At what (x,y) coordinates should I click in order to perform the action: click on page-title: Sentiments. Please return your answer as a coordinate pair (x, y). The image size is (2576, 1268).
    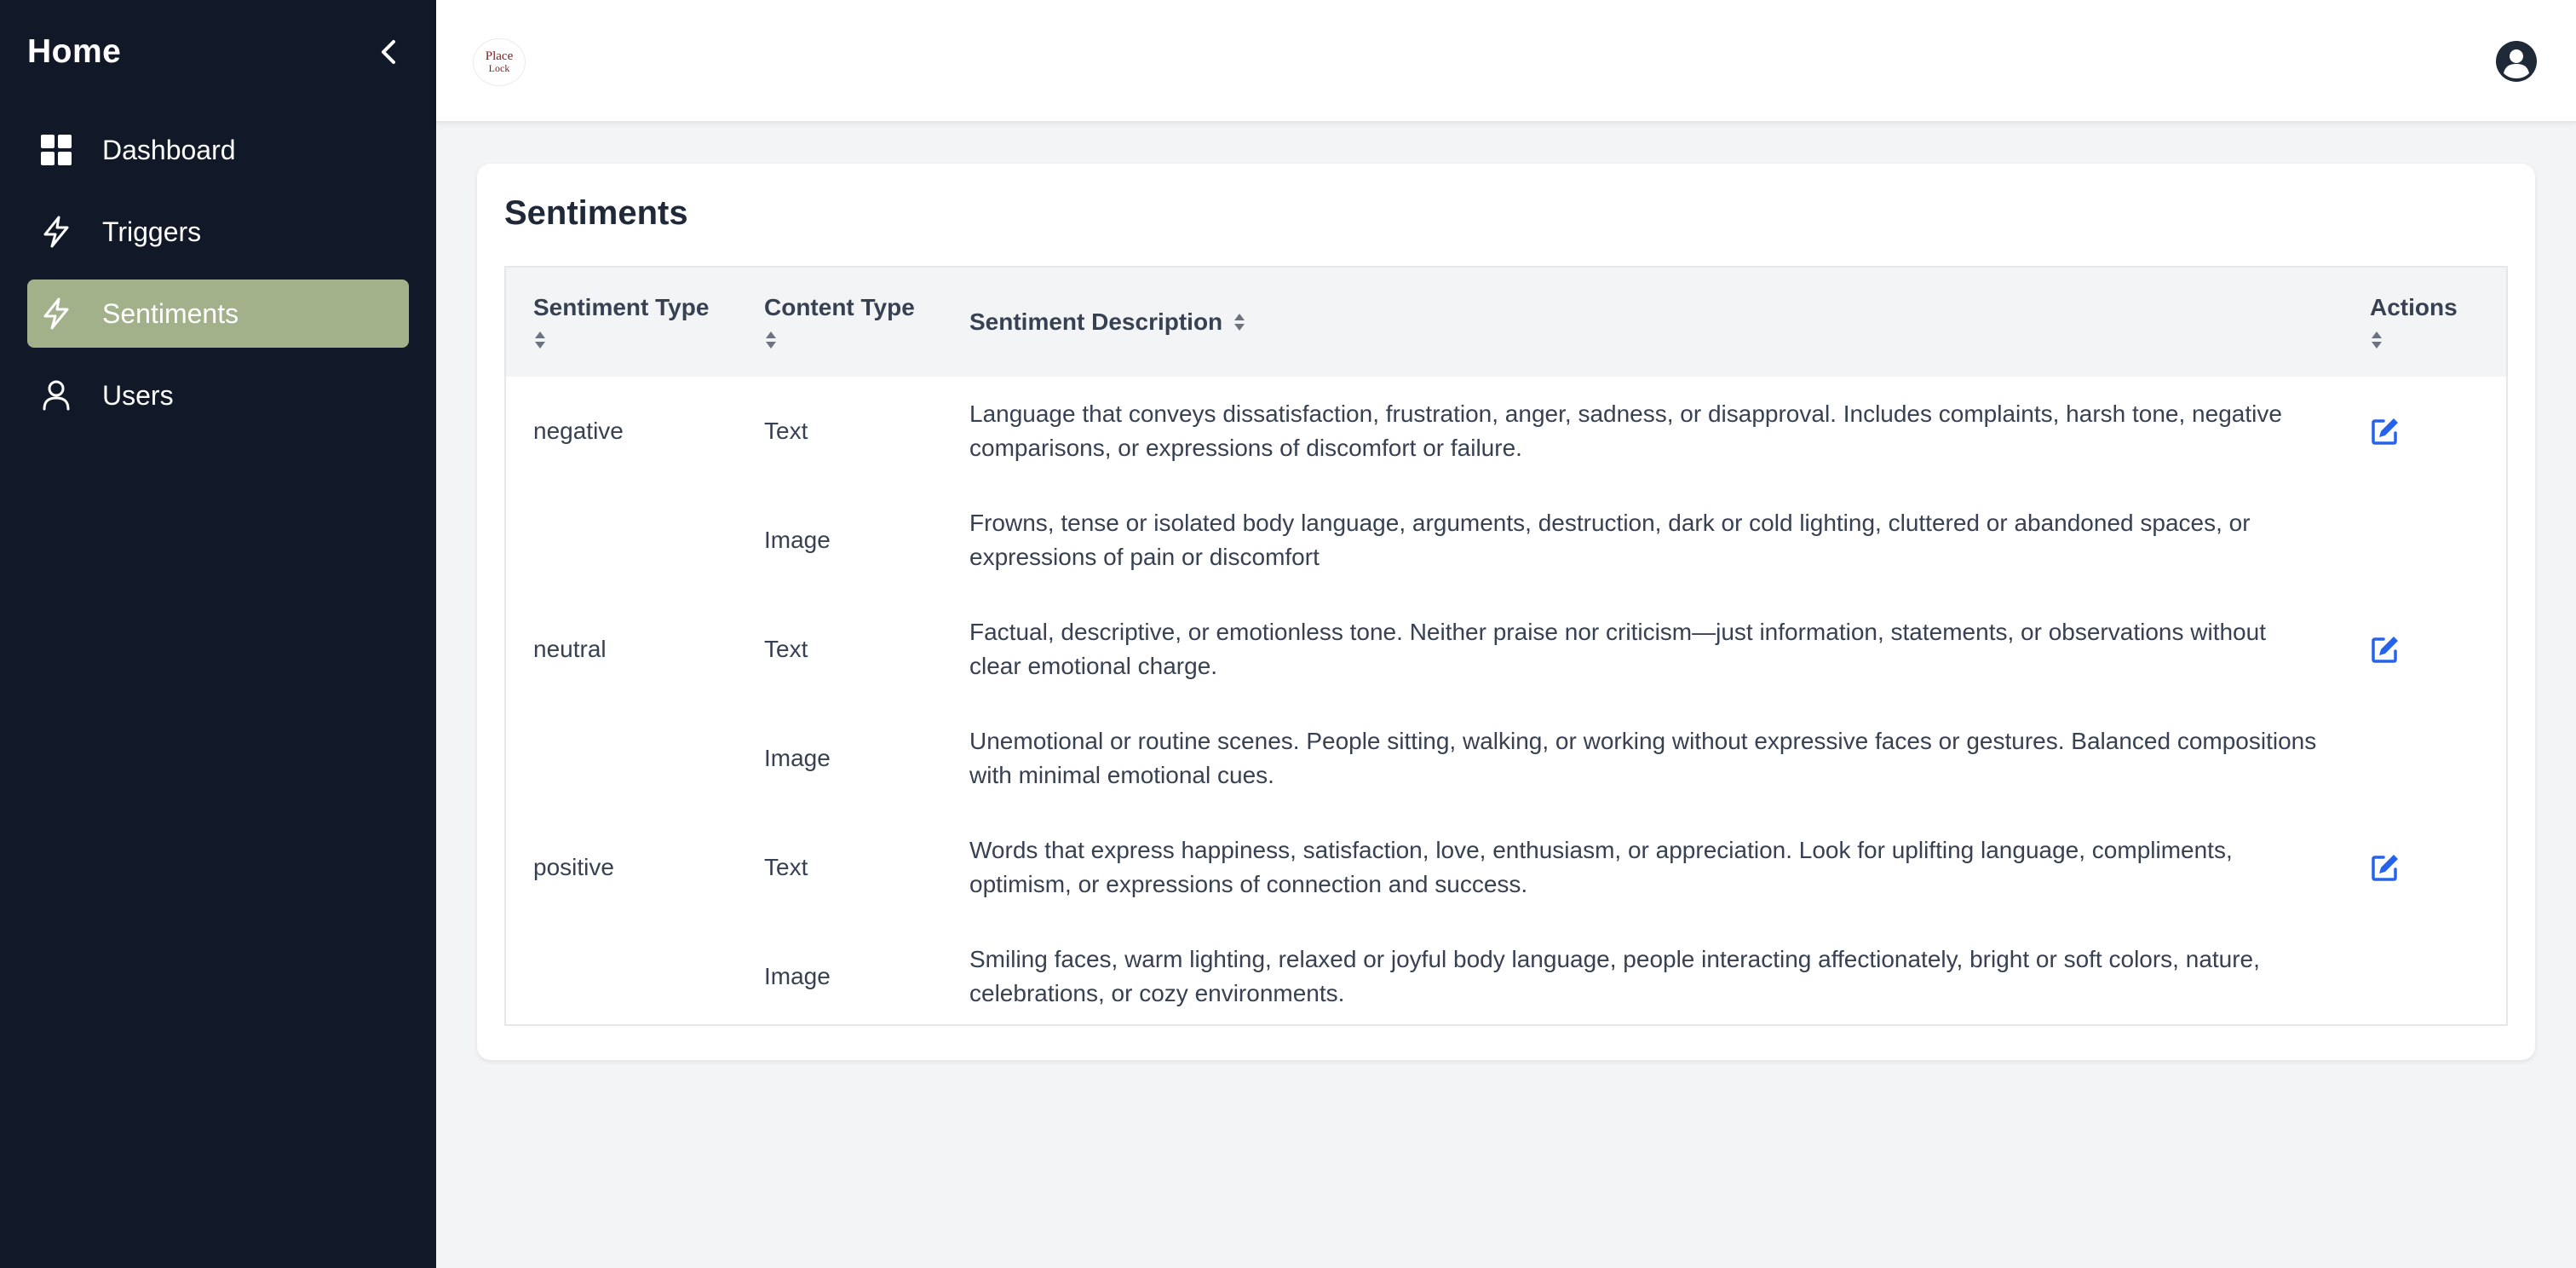
    Looking at the image, I should click on (596, 213).